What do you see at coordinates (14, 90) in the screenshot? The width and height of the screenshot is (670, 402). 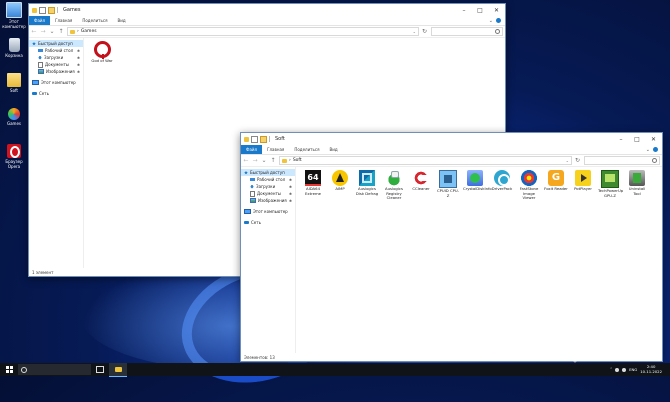 I see `desktop-icon-label: Soft` at bounding box center [14, 90].